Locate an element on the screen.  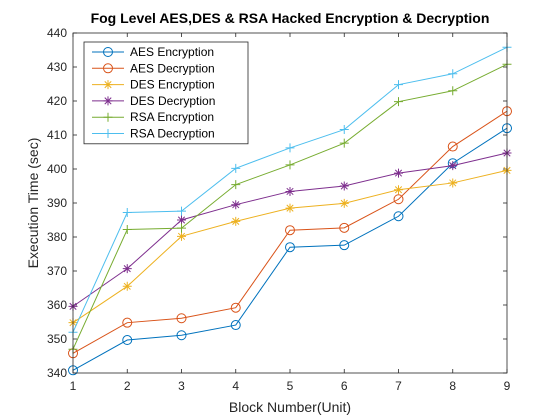
x-tick-label: 3 is located at coordinates (181, 386).